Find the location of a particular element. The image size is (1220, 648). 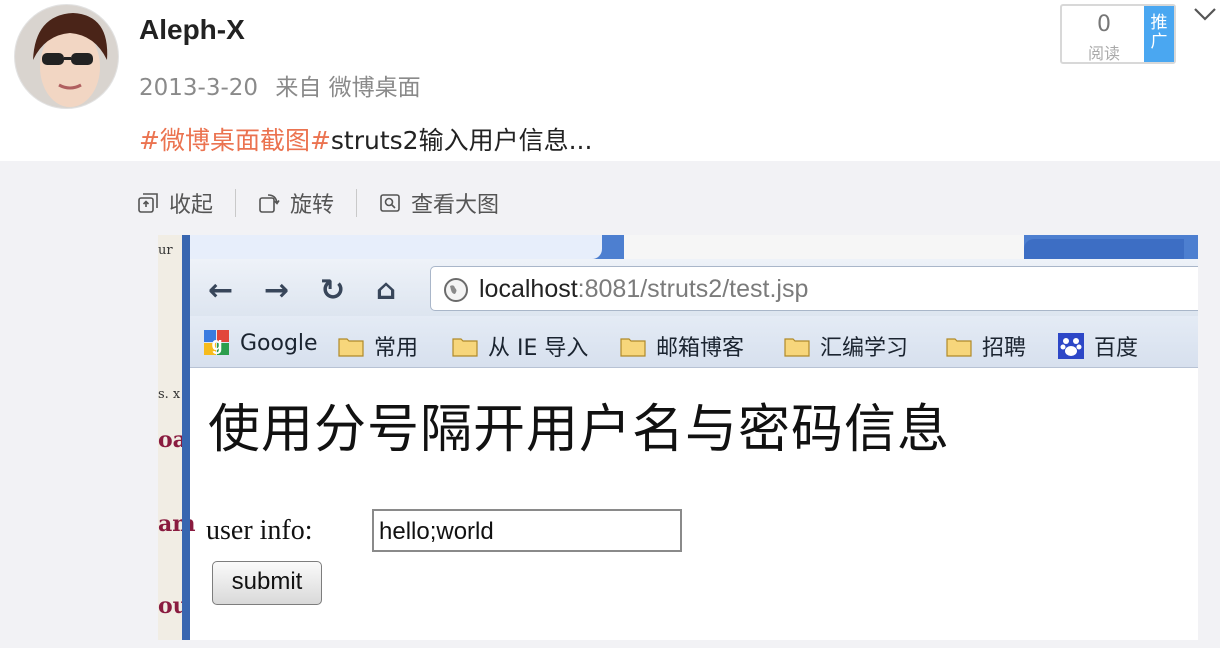

browser-toolbar: ← → ↻ ⌂ localhost:8081/struts2/test.jsp is located at coordinates (694, 287).